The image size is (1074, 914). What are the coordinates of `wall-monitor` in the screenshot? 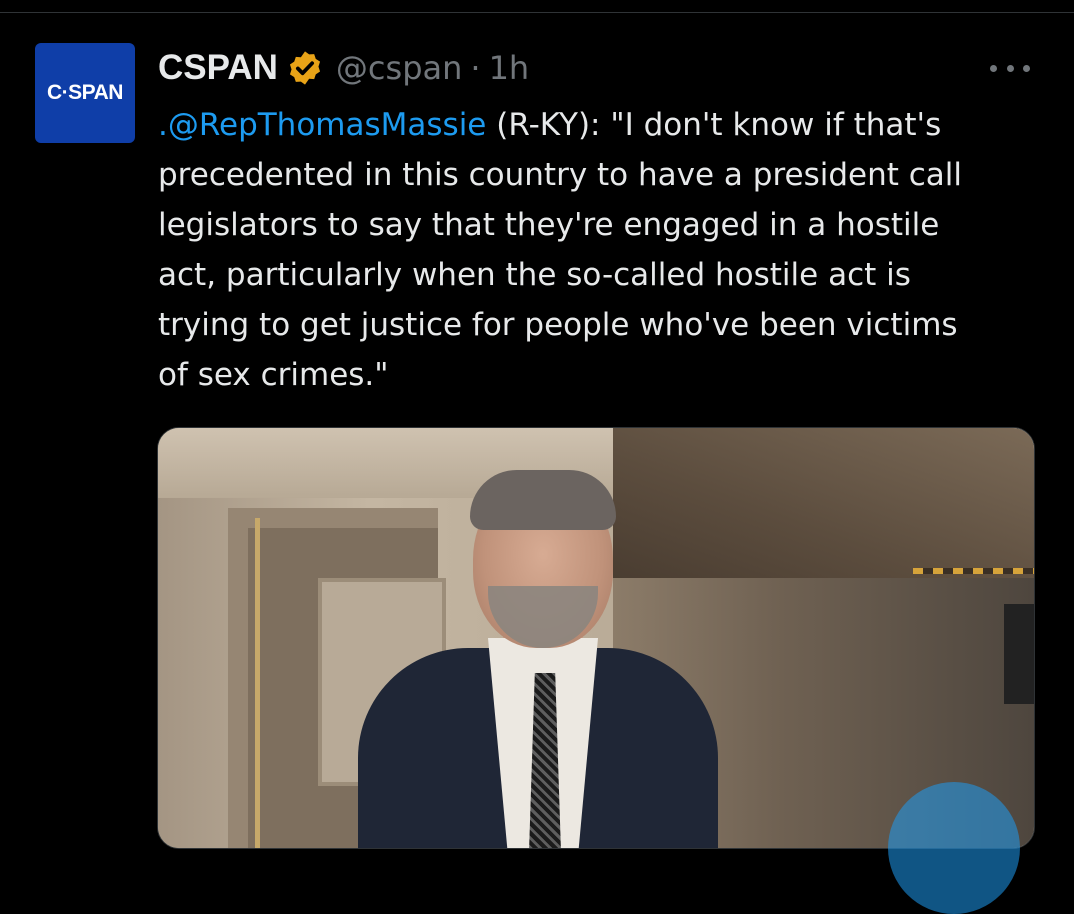 It's located at (1019, 654).